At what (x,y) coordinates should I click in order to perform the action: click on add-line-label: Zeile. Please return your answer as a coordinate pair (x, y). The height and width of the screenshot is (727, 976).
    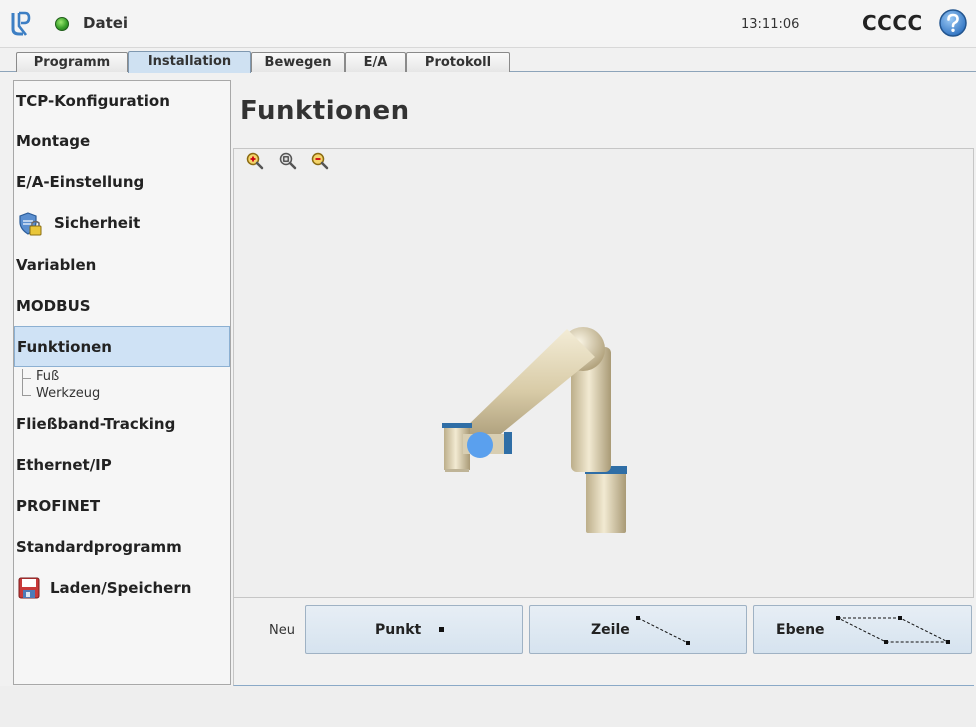
    Looking at the image, I should click on (610, 630).